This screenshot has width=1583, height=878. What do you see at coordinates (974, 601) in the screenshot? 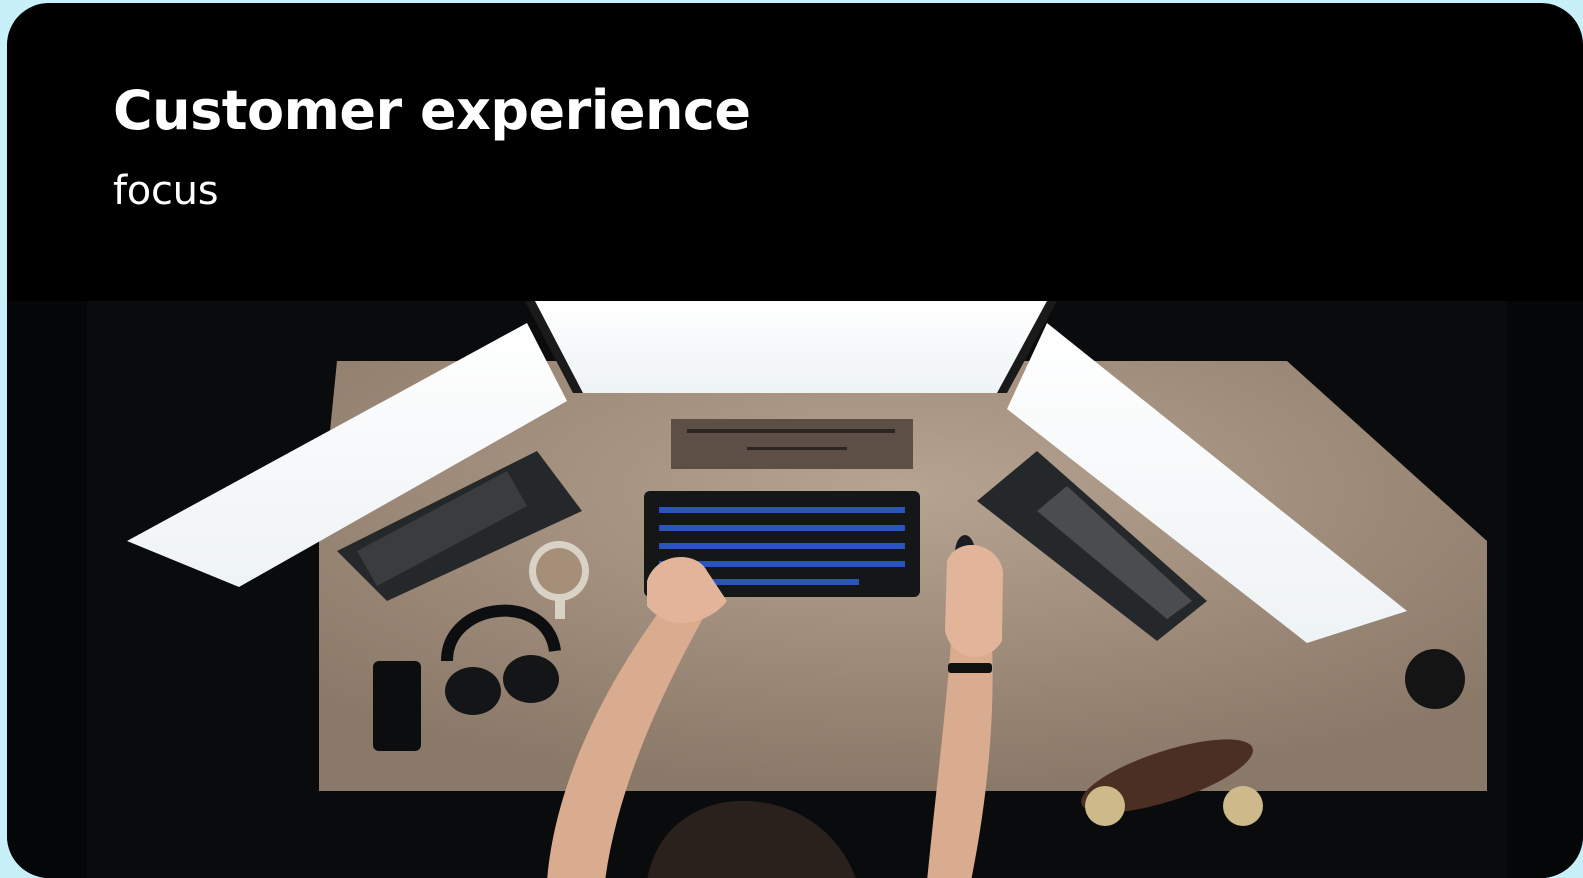
I see `right-hand` at bounding box center [974, 601].